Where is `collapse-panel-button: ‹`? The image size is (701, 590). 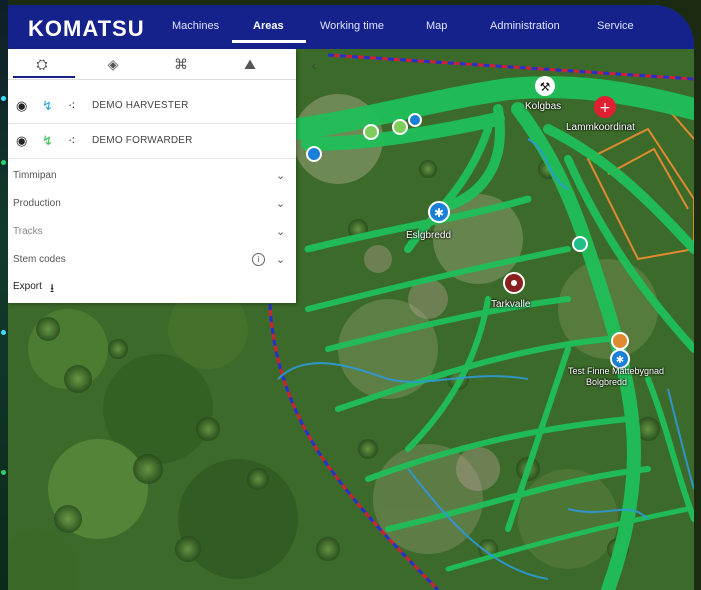
collapse-panel-button: ‹ is located at coordinates (314, 65).